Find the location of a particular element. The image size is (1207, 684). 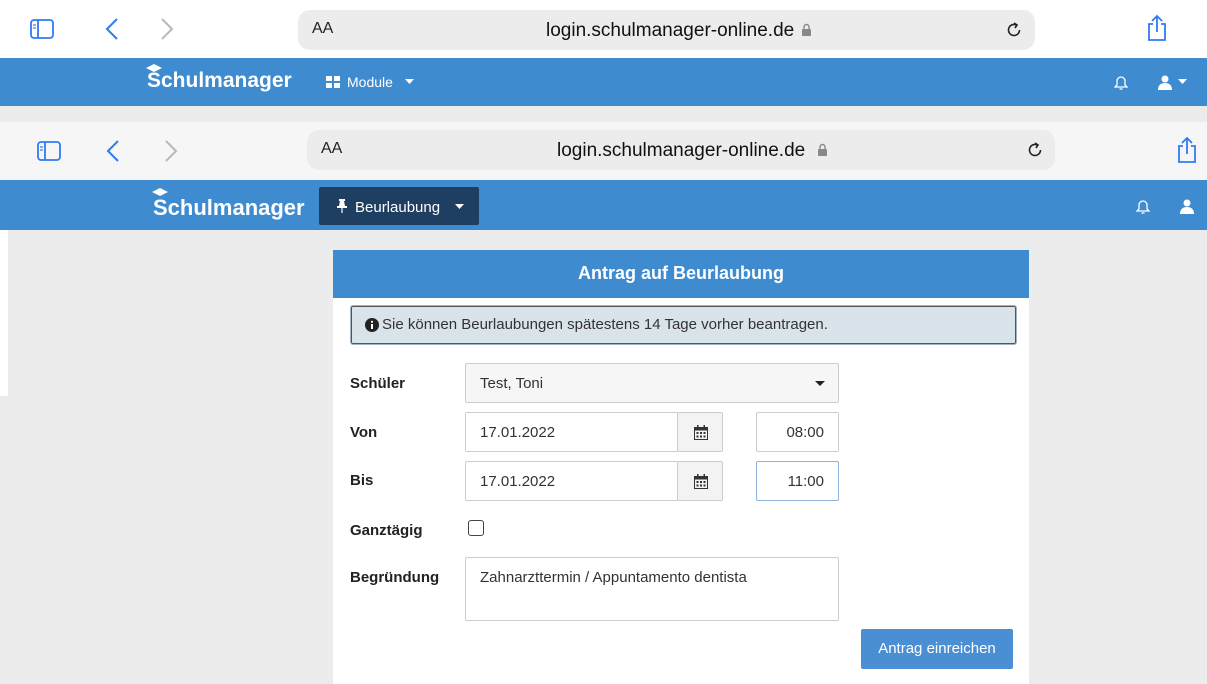

student-select: Test, Toni is located at coordinates (652, 383).